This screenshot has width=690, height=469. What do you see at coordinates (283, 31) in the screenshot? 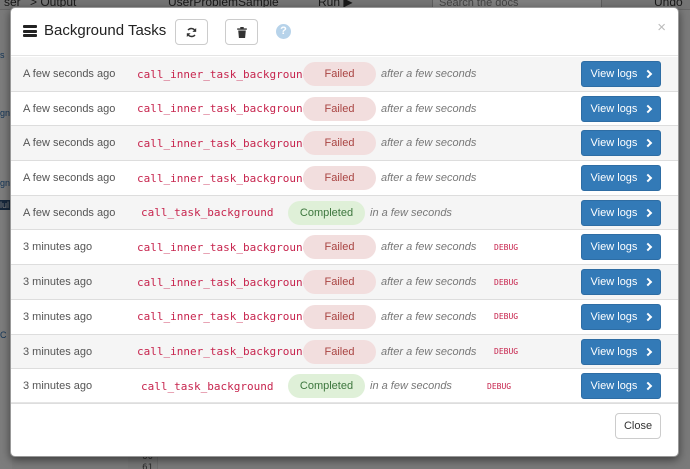
I see `help-icon: ?` at bounding box center [283, 31].